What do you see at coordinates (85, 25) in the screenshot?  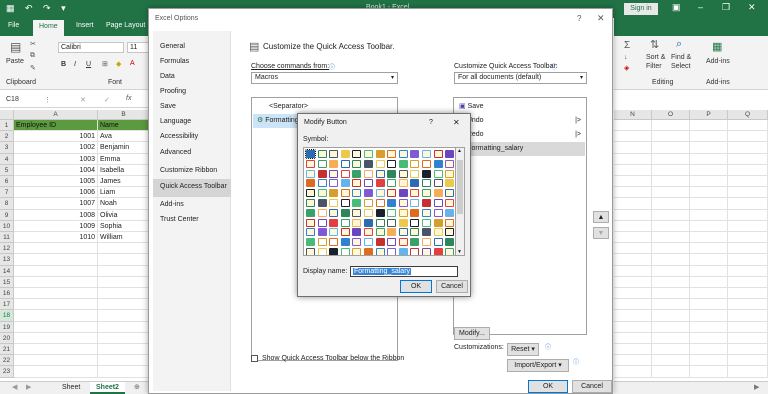 I see `tab-insert: Insert` at bounding box center [85, 25].